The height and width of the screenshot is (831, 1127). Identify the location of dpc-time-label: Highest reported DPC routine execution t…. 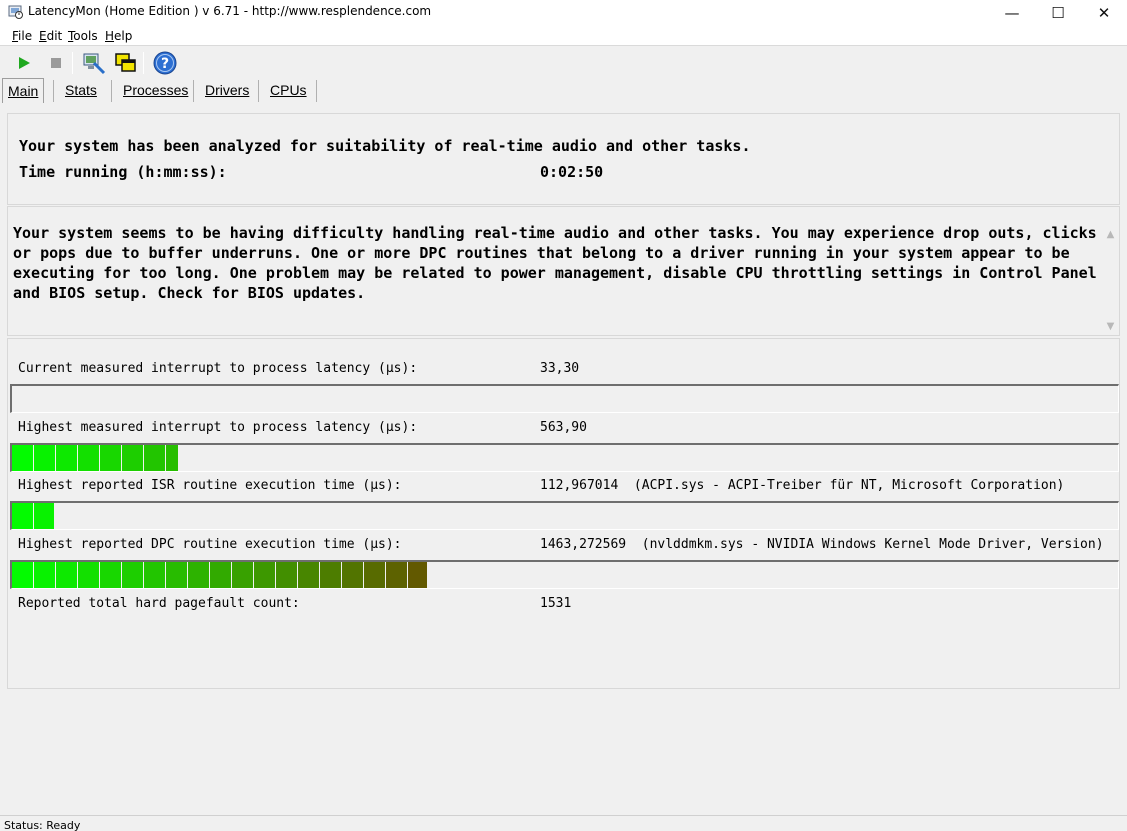
(210, 544).